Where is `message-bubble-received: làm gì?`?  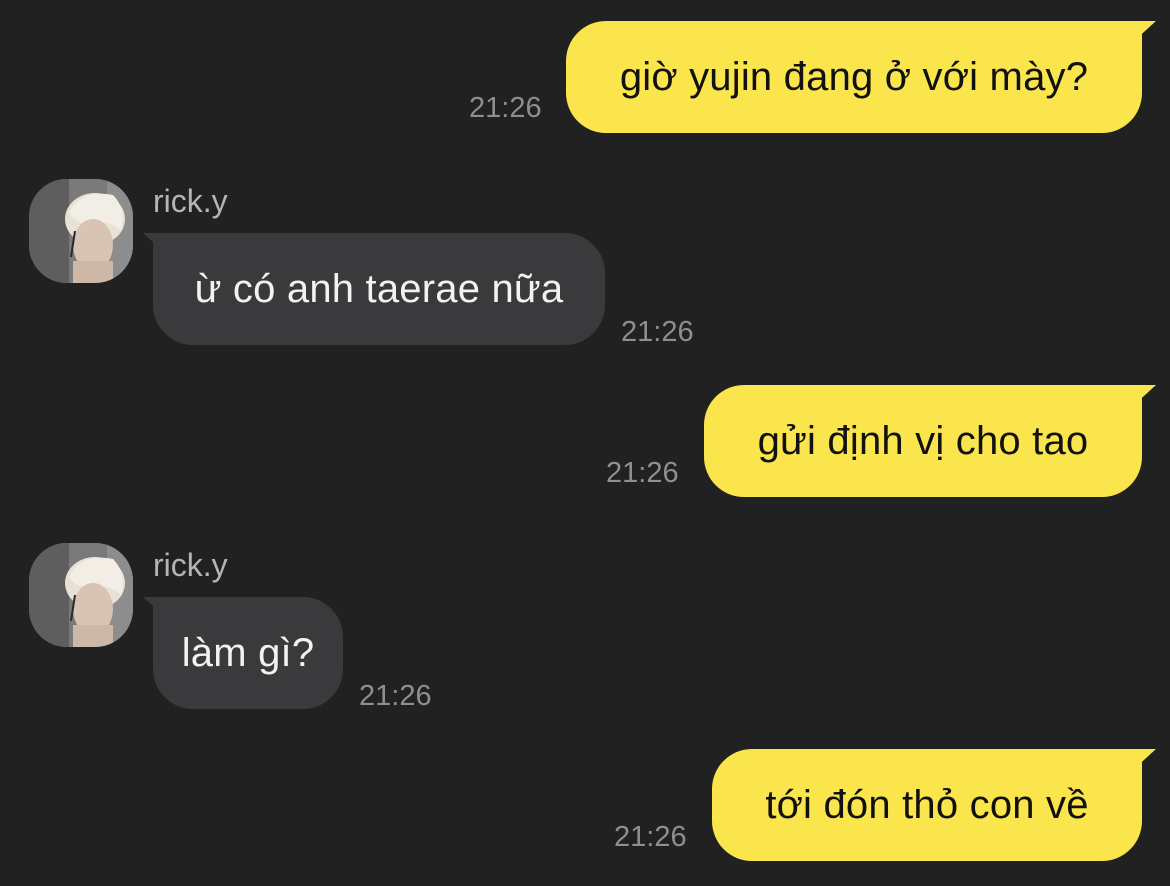 message-bubble-received: làm gì? is located at coordinates (248, 653).